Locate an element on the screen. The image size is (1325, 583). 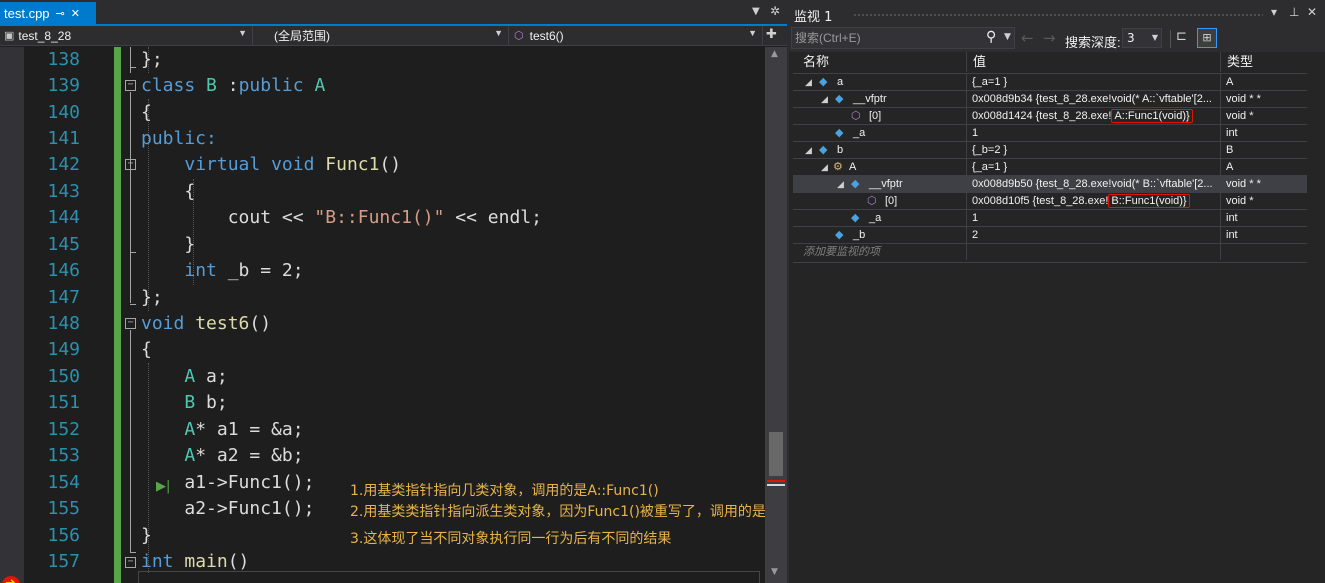
change-tracking-bar is located at coordinates (117, 315).